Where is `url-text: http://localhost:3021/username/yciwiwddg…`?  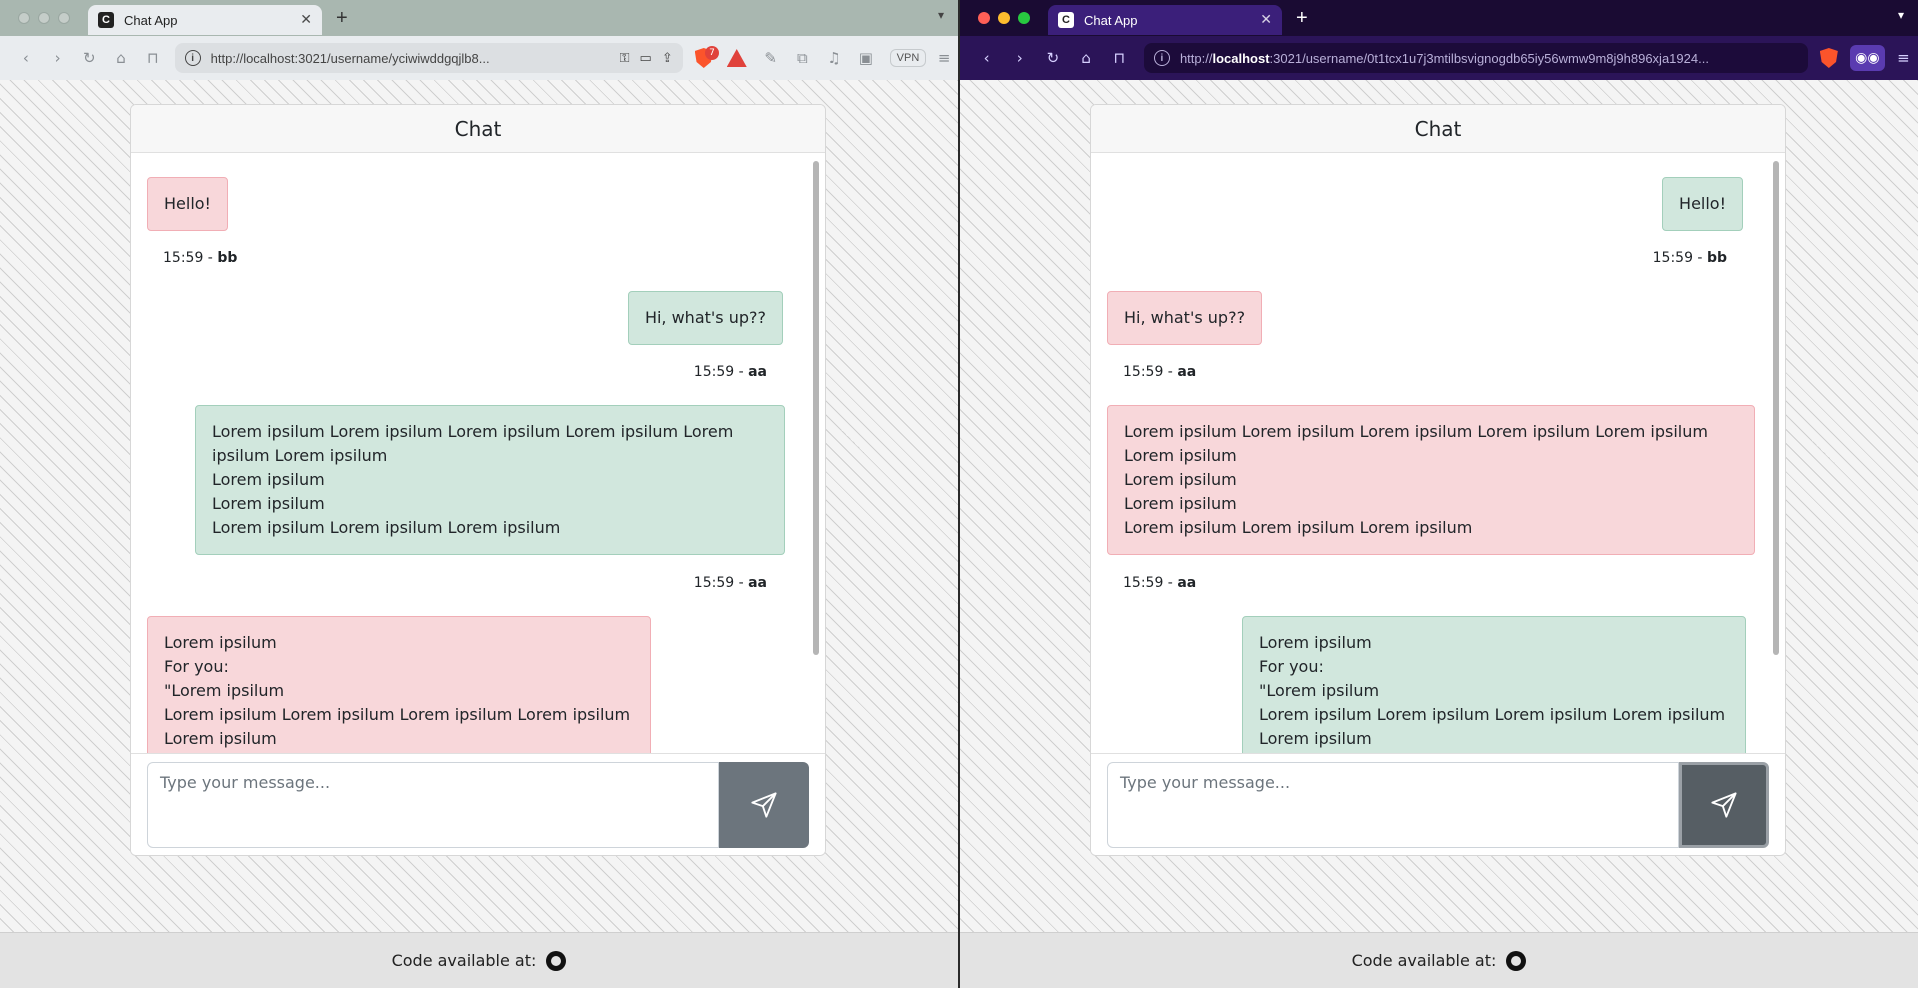 url-text: http://localhost:3021/username/yciwiwddg… is located at coordinates (350, 58).